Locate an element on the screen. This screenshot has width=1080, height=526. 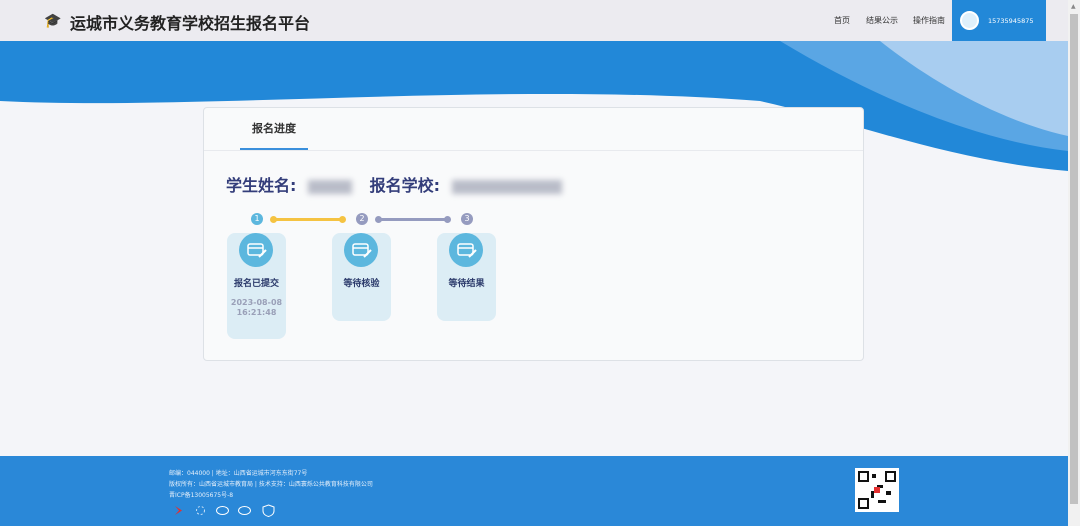
cert-logo-icon is located at coordinates (200, 510).